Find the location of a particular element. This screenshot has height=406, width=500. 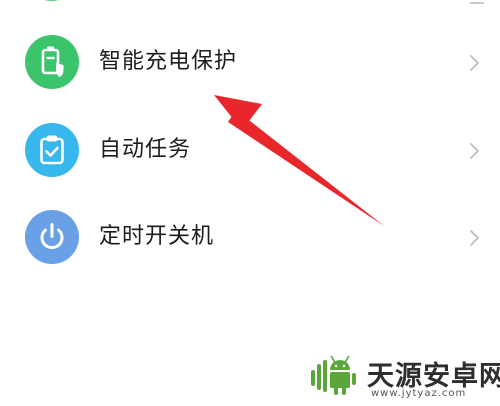

settings-item-label: 定时开关机 is located at coordinates (157, 236).